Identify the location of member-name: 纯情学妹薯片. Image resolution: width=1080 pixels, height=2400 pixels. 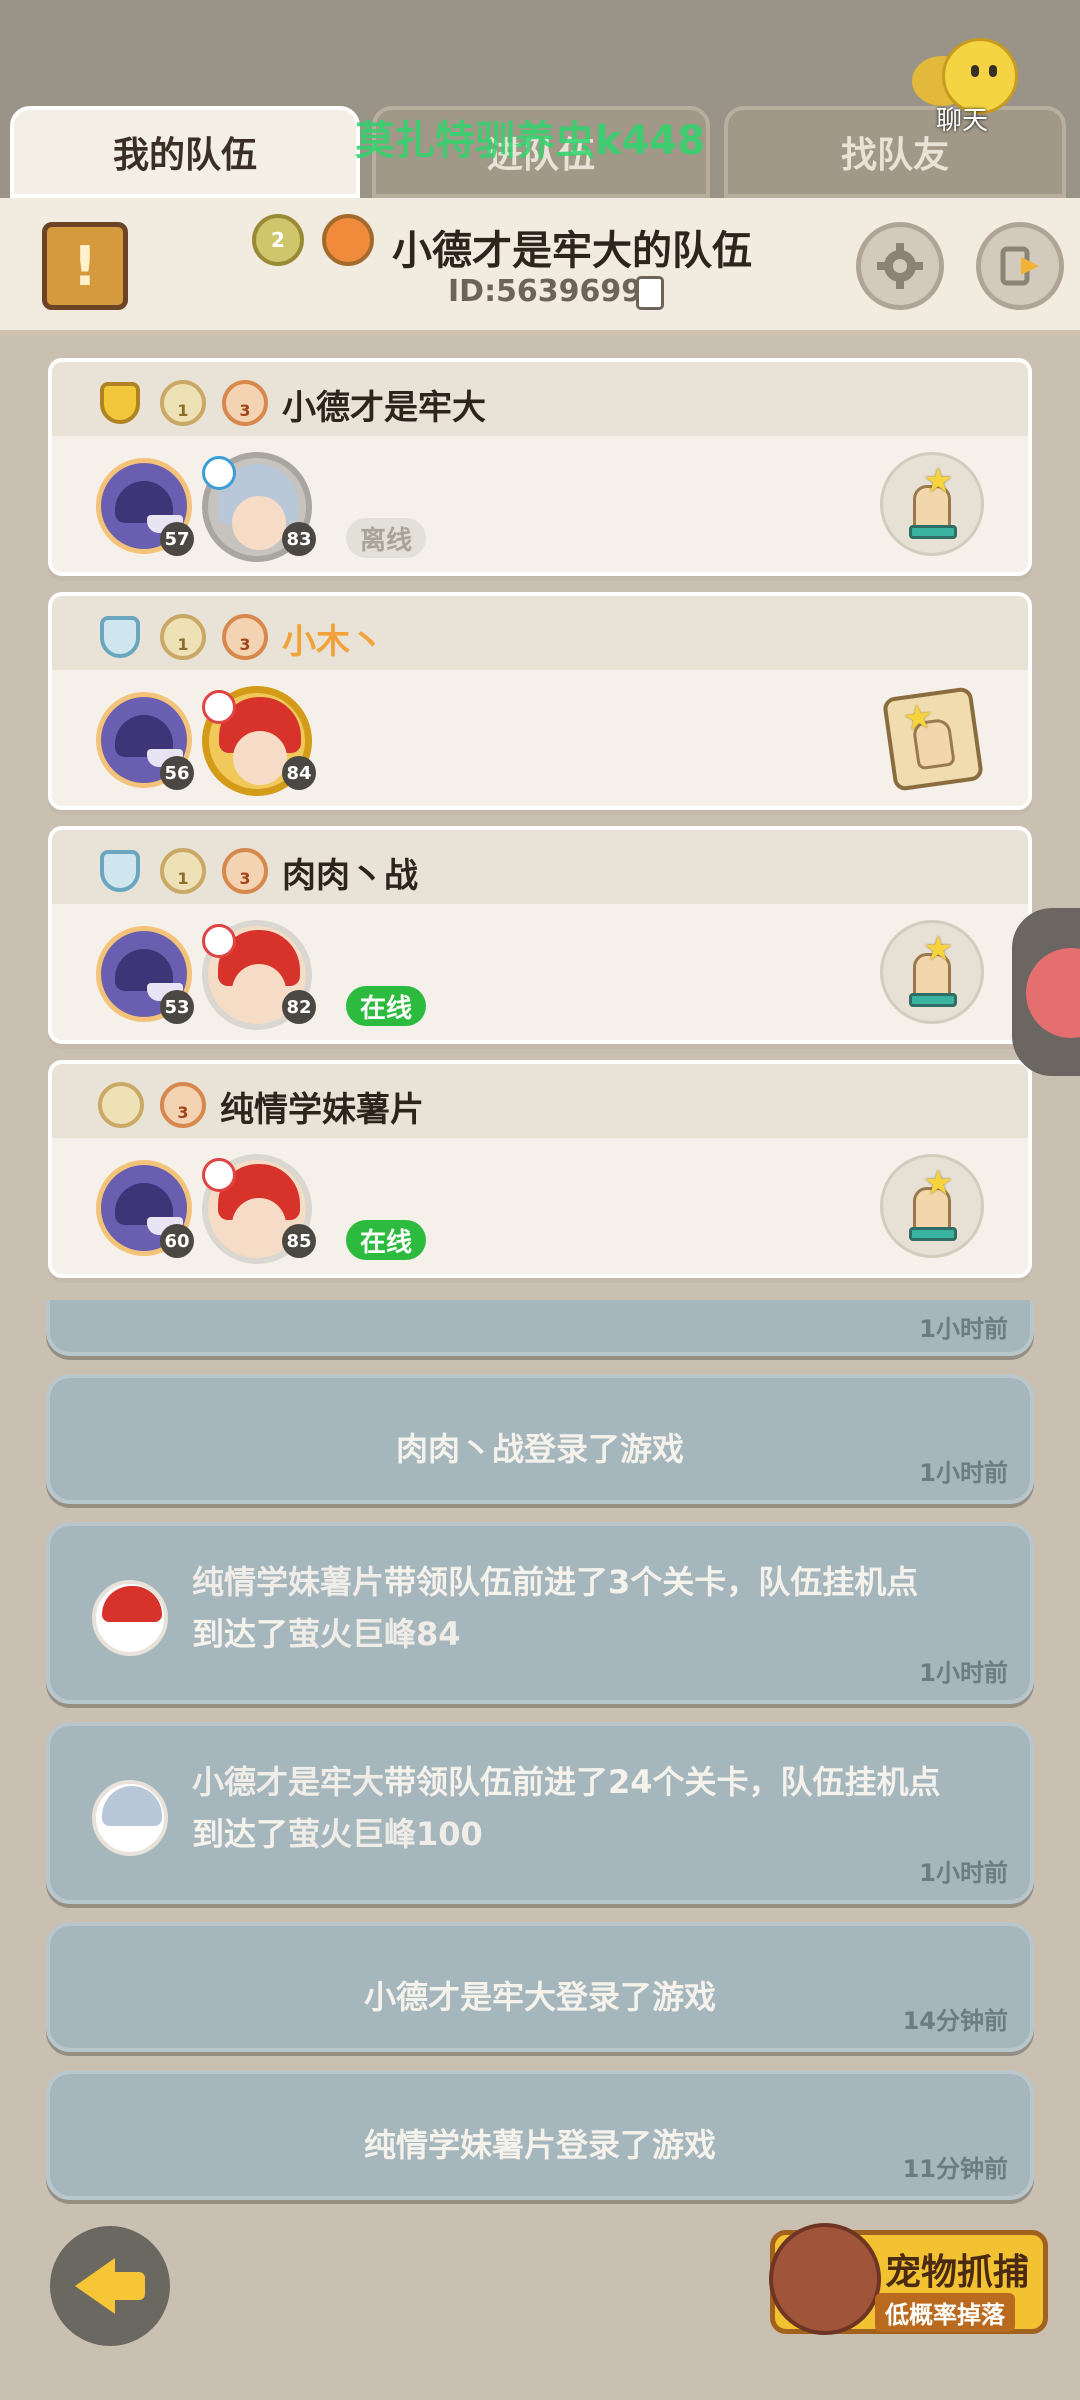
(322, 1110).